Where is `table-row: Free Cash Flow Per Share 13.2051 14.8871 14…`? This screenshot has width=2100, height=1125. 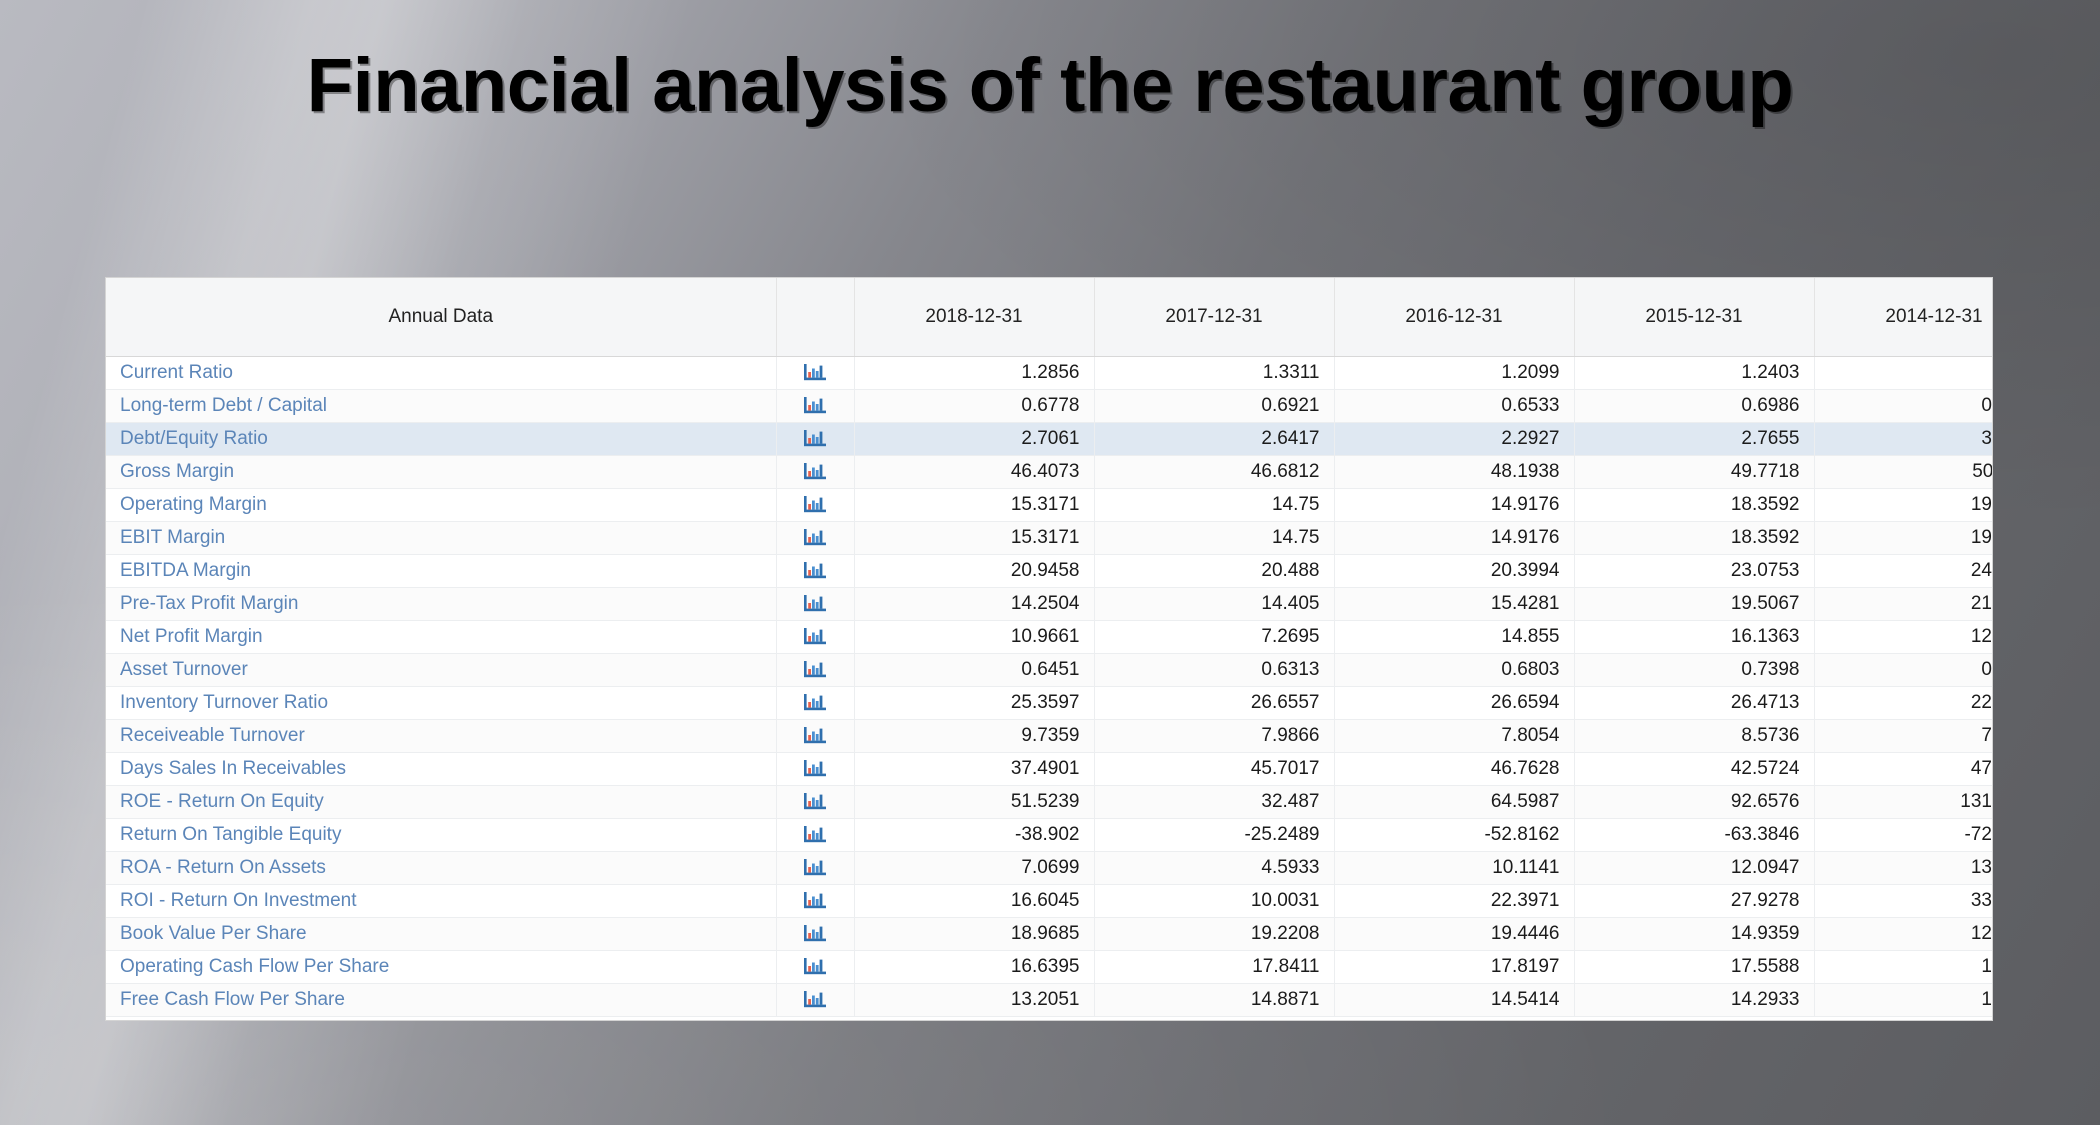 table-row: Free Cash Flow Per Share 13.2051 14.8871 14… is located at coordinates (1049, 1000).